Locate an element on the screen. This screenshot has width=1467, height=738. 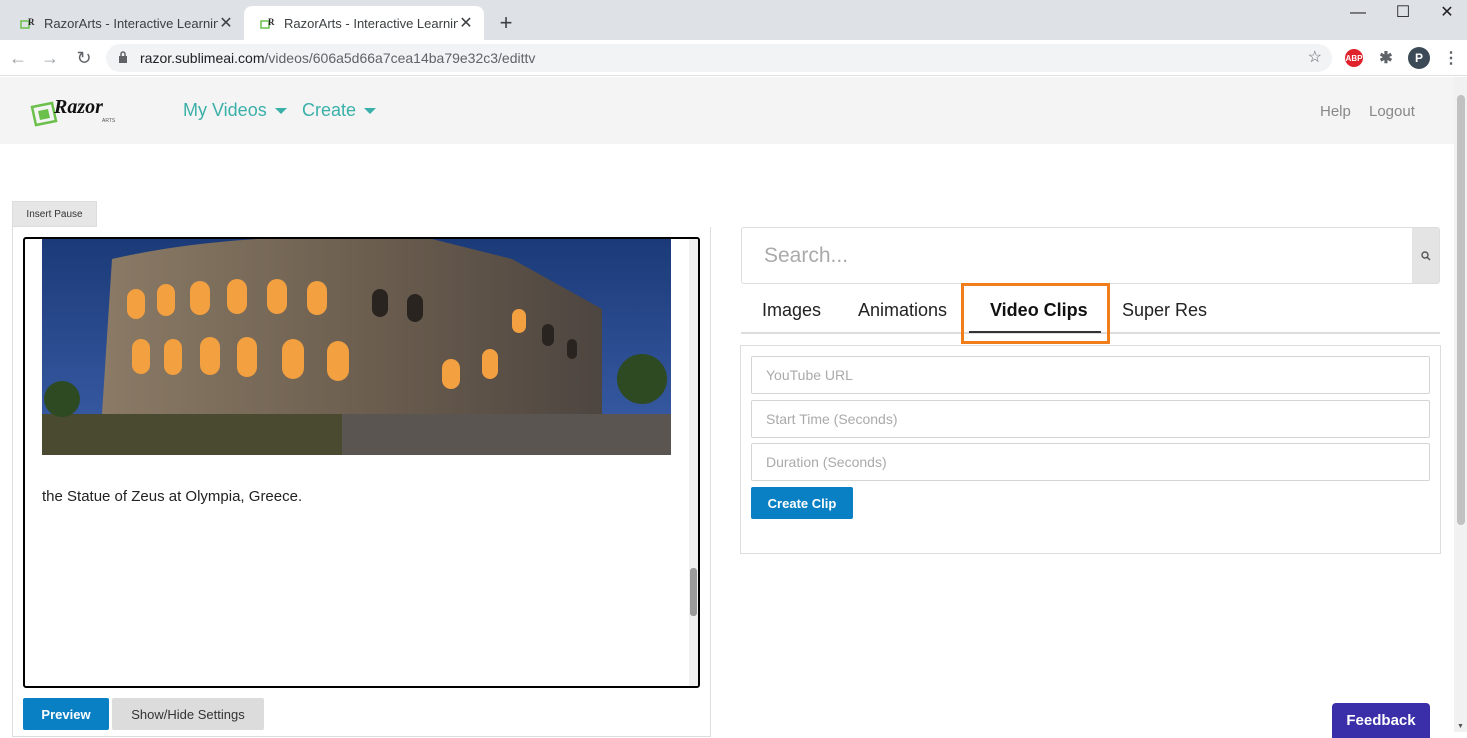
editor-scrollbar-thumb is located at coordinates (693, 592).